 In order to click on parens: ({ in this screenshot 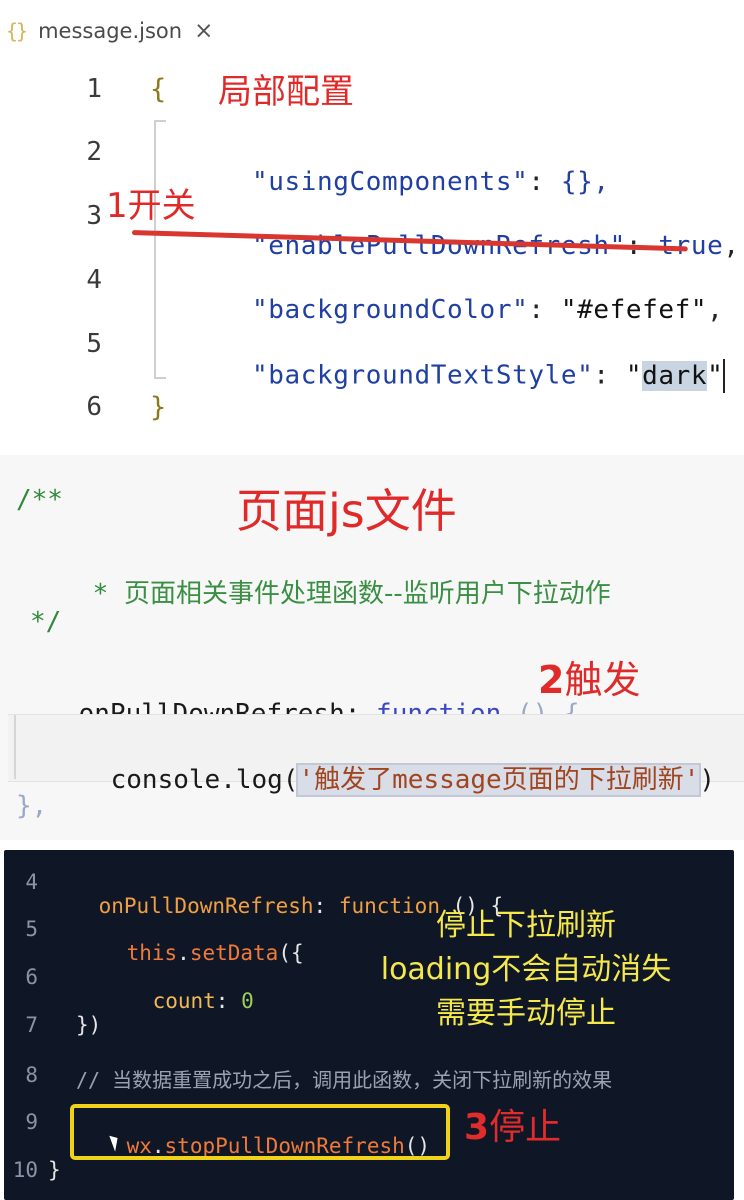, I will do `click(291, 953)`.